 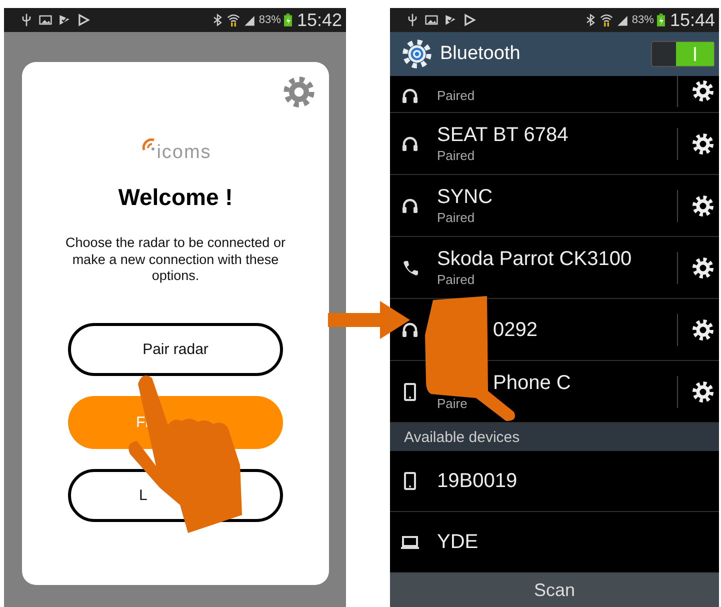 What do you see at coordinates (532, 382) in the screenshot?
I see `device-name: Phone C` at bounding box center [532, 382].